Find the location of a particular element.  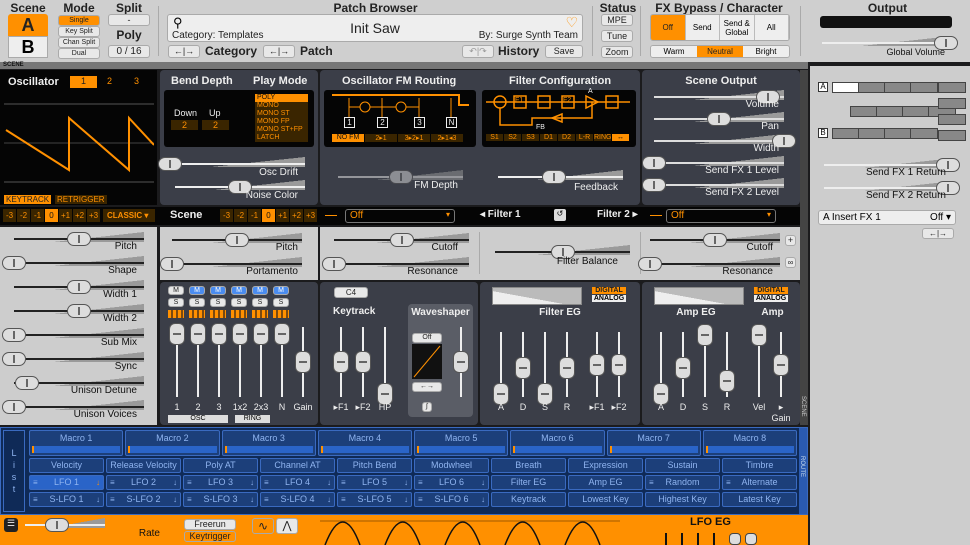

play-mode-option: LATCH is located at coordinates (281, 138).